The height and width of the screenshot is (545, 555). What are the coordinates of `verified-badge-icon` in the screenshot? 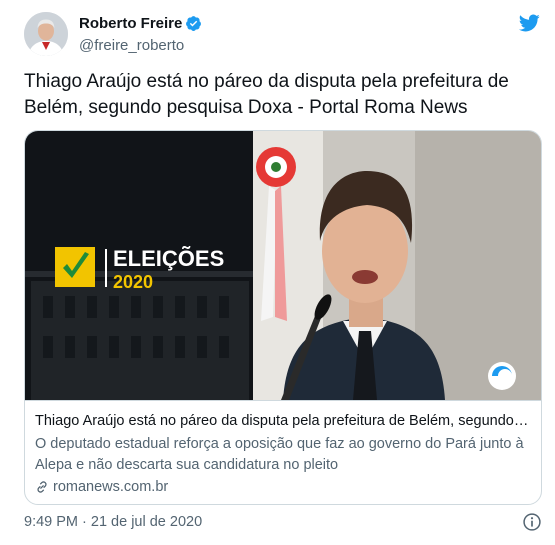 It's located at (194, 23).